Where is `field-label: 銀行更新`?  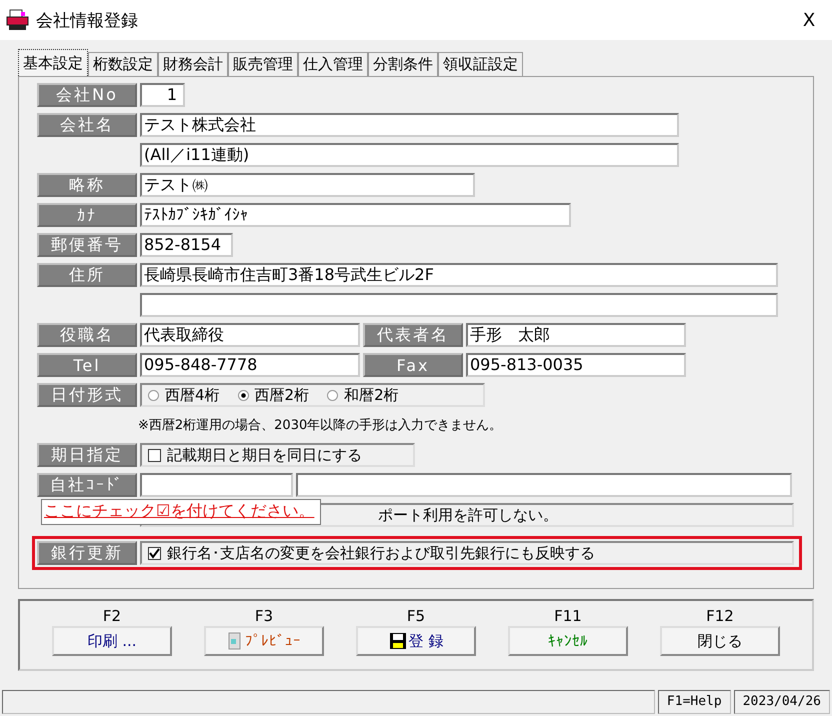 field-label: 銀行更新 is located at coordinates (87, 553).